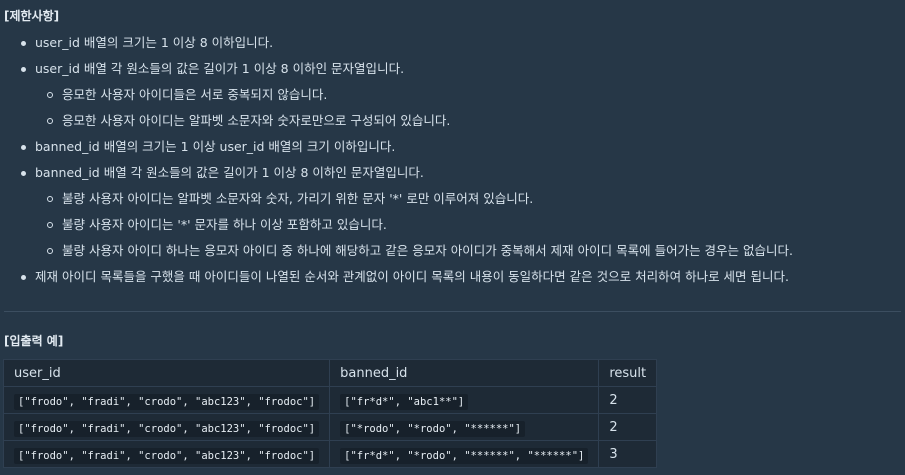 This screenshot has height=475, width=905. I want to click on result-cell: 3, so click(628, 454).